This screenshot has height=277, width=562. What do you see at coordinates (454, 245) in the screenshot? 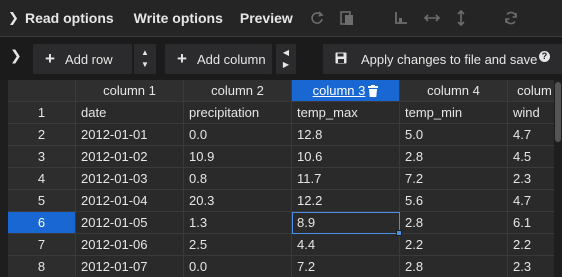
I see `table-cell: 2.2` at bounding box center [454, 245].